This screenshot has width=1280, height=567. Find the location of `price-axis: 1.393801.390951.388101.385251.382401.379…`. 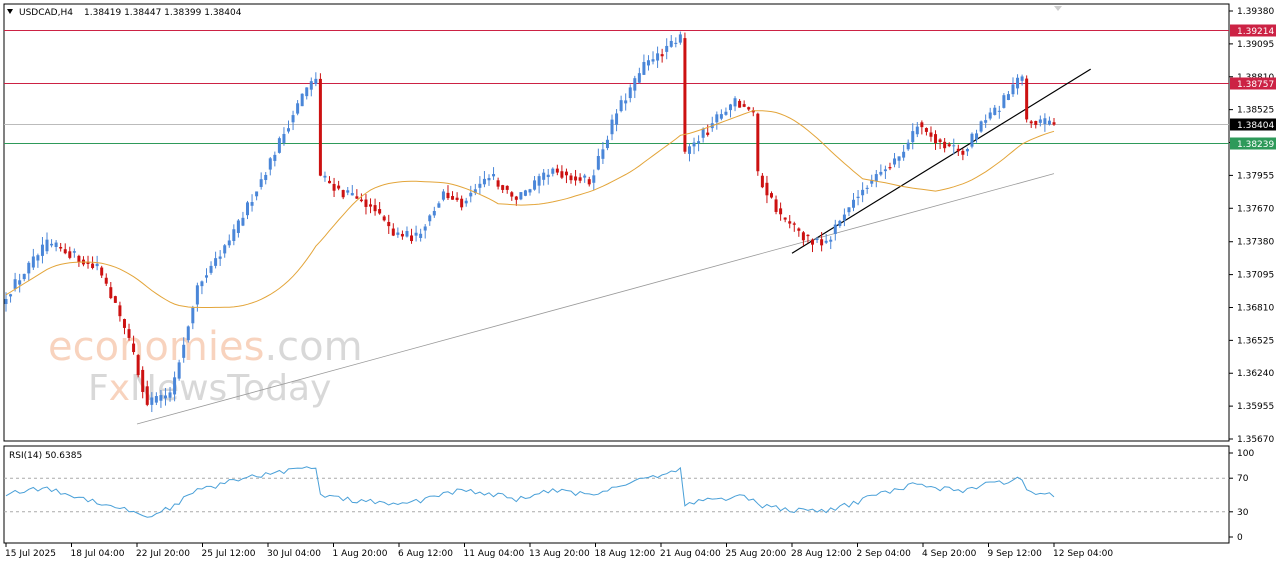

price-axis: 1.393801.390951.388101.385251.382401.379… is located at coordinates (1251, 226).